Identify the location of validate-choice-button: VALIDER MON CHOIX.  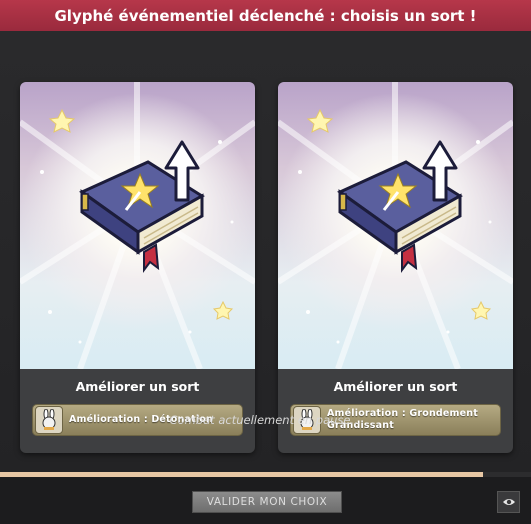
(267, 502).